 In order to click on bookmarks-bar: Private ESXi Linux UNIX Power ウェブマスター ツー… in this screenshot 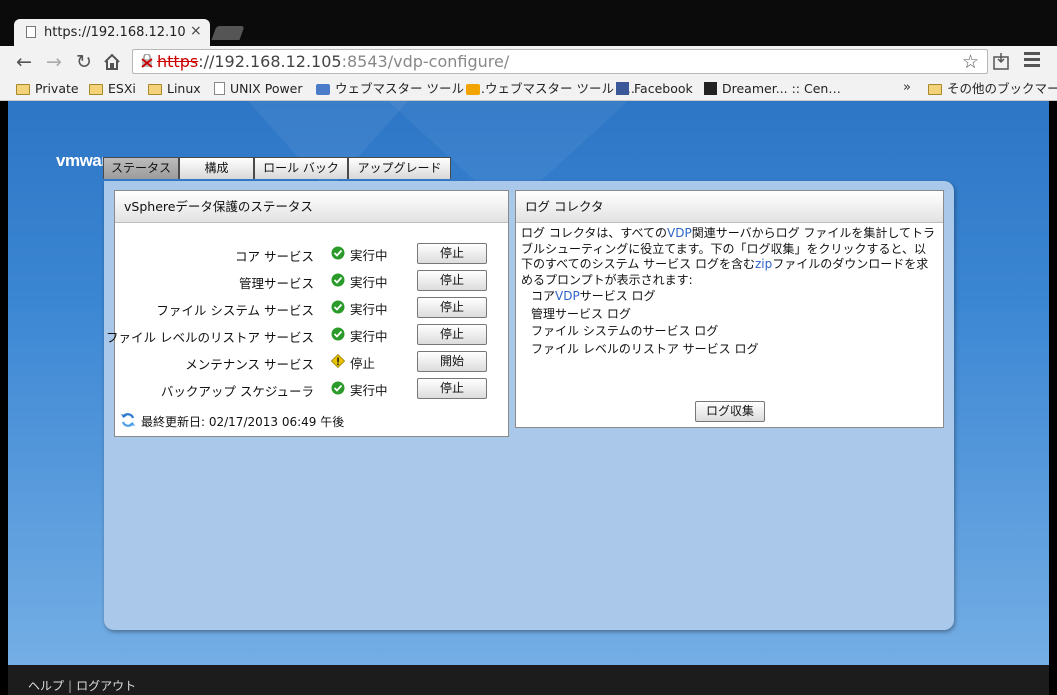, I will do `click(528, 89)`.